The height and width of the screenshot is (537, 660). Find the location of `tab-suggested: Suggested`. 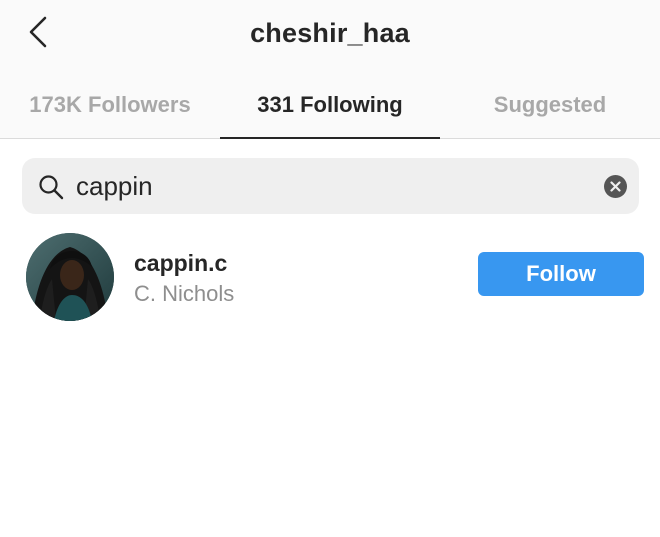

tab-suggested: Suggested is located at coordinates (550, 105).